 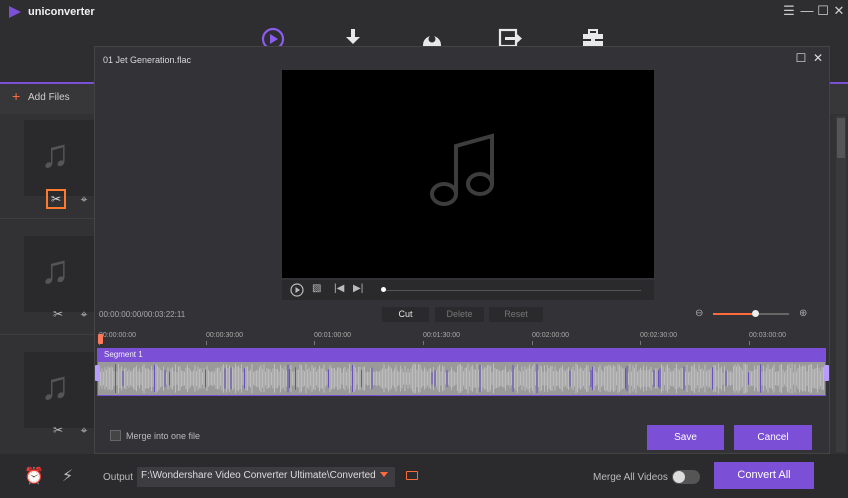 What do you see at coordinates (459, 314) in the screenshot?
I see `delete-button: Delete` at bounding box center [459, 314].